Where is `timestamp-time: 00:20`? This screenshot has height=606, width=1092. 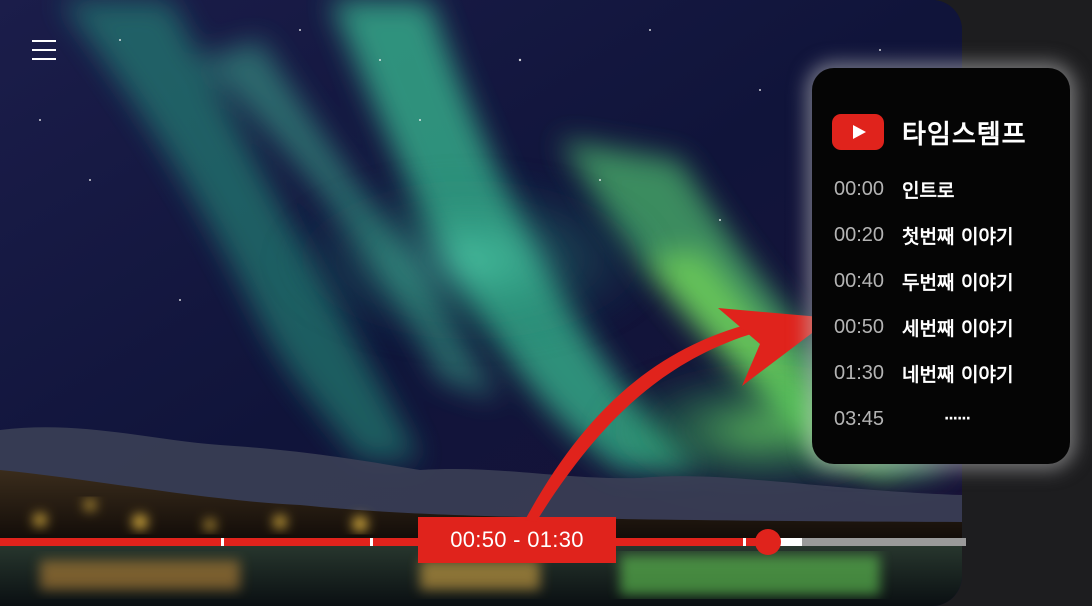
timestamp-time: 00:20 is located at coordinates (859, 234).